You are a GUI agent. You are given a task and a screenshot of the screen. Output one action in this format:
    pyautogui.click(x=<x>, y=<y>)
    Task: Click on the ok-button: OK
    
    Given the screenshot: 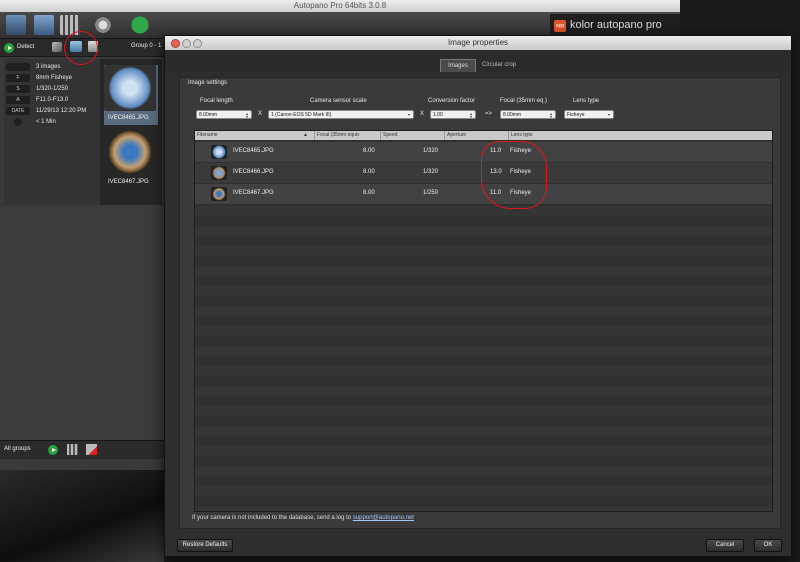 What is the action you would take?
    pyautogui.click(x=768, y=545)
    